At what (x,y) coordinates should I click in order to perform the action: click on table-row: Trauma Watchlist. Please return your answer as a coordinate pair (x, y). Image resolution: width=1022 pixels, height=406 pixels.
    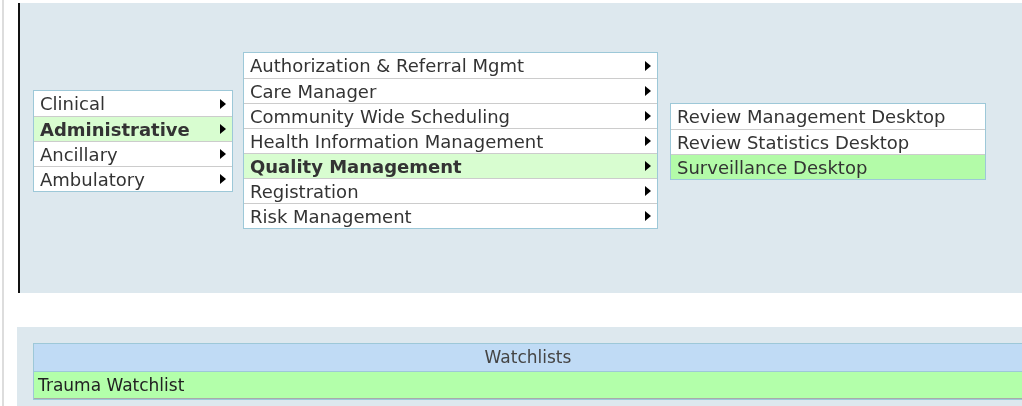
    Looking at the image, I should click on (528, 385).